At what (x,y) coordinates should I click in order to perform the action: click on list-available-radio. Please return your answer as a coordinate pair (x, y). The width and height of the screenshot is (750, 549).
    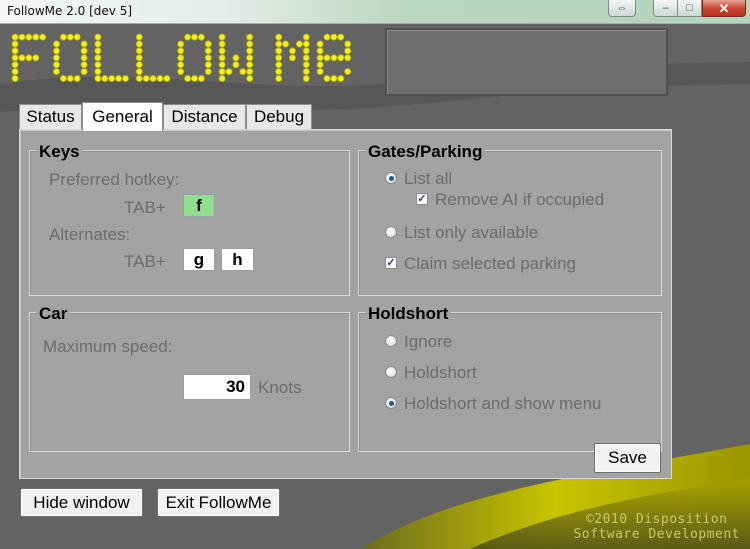
    Looking at the image, I should click on (391, 232).